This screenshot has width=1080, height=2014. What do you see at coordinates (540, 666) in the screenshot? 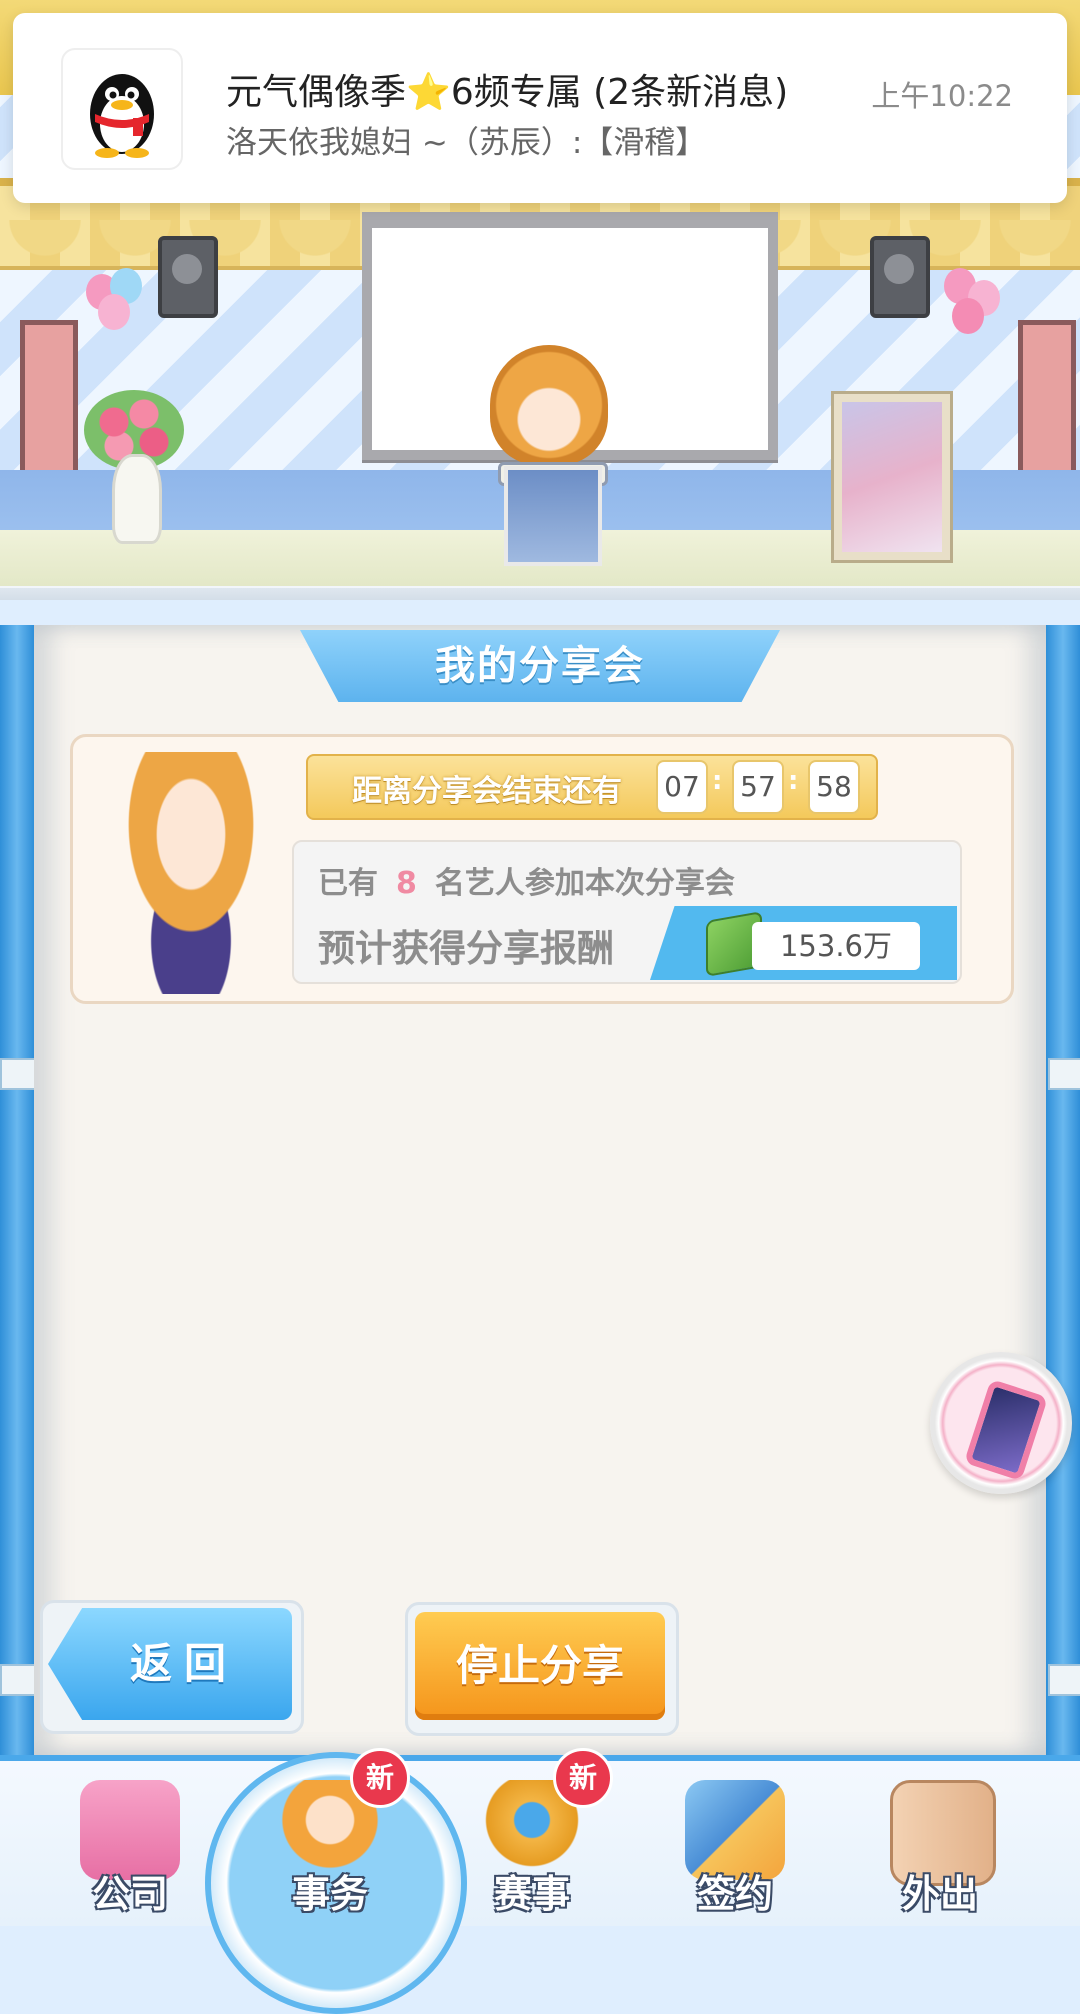
I see `panel-title: 我的分享会` at bounding box center [540, 666].